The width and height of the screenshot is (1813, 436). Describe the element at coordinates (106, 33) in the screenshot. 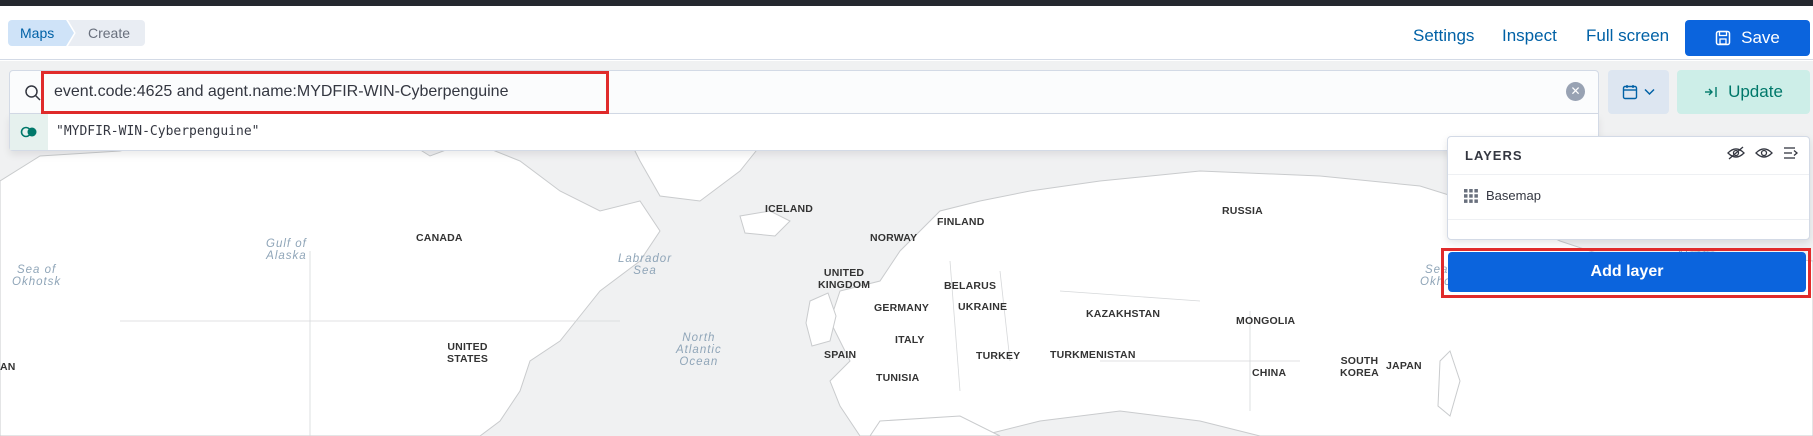

I see `breadcrumb-create: Create` at that location.